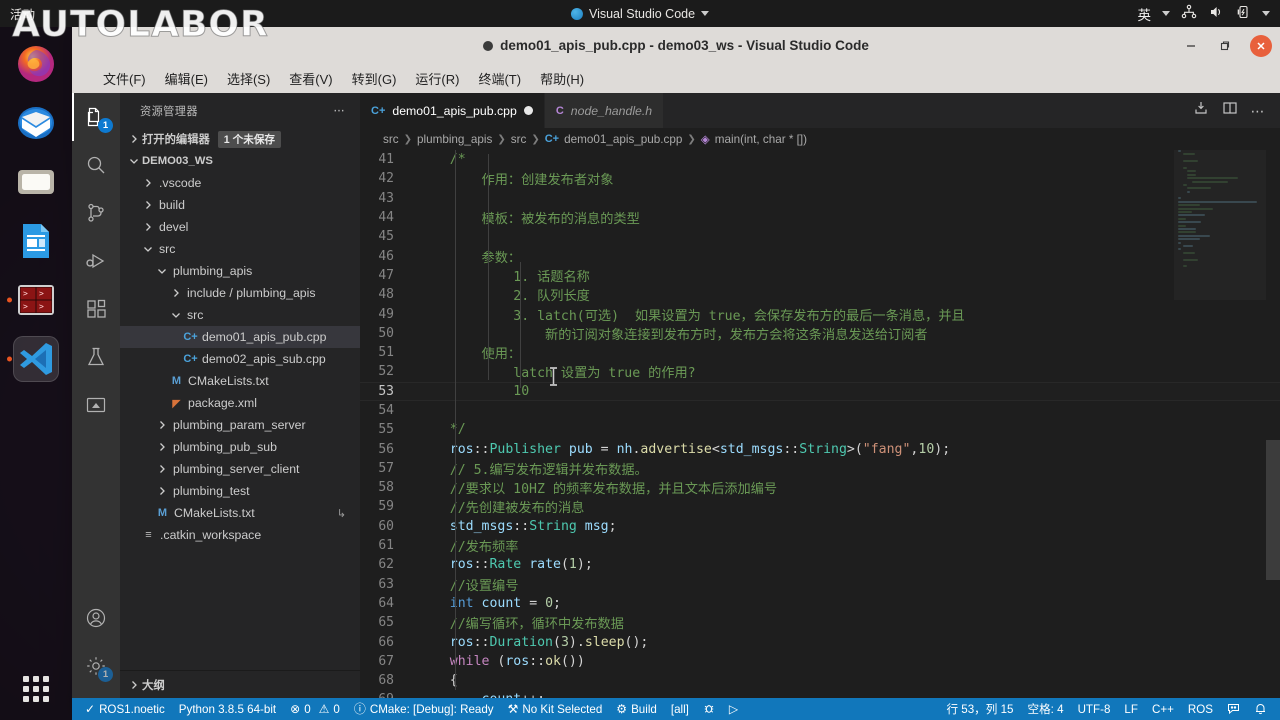 The height and width of the screenshot is (720, 1280). What do you see at coordinates (1201, 110) in the screenshot?
I see `run-code-icon` at bounding box center [1201, 110].